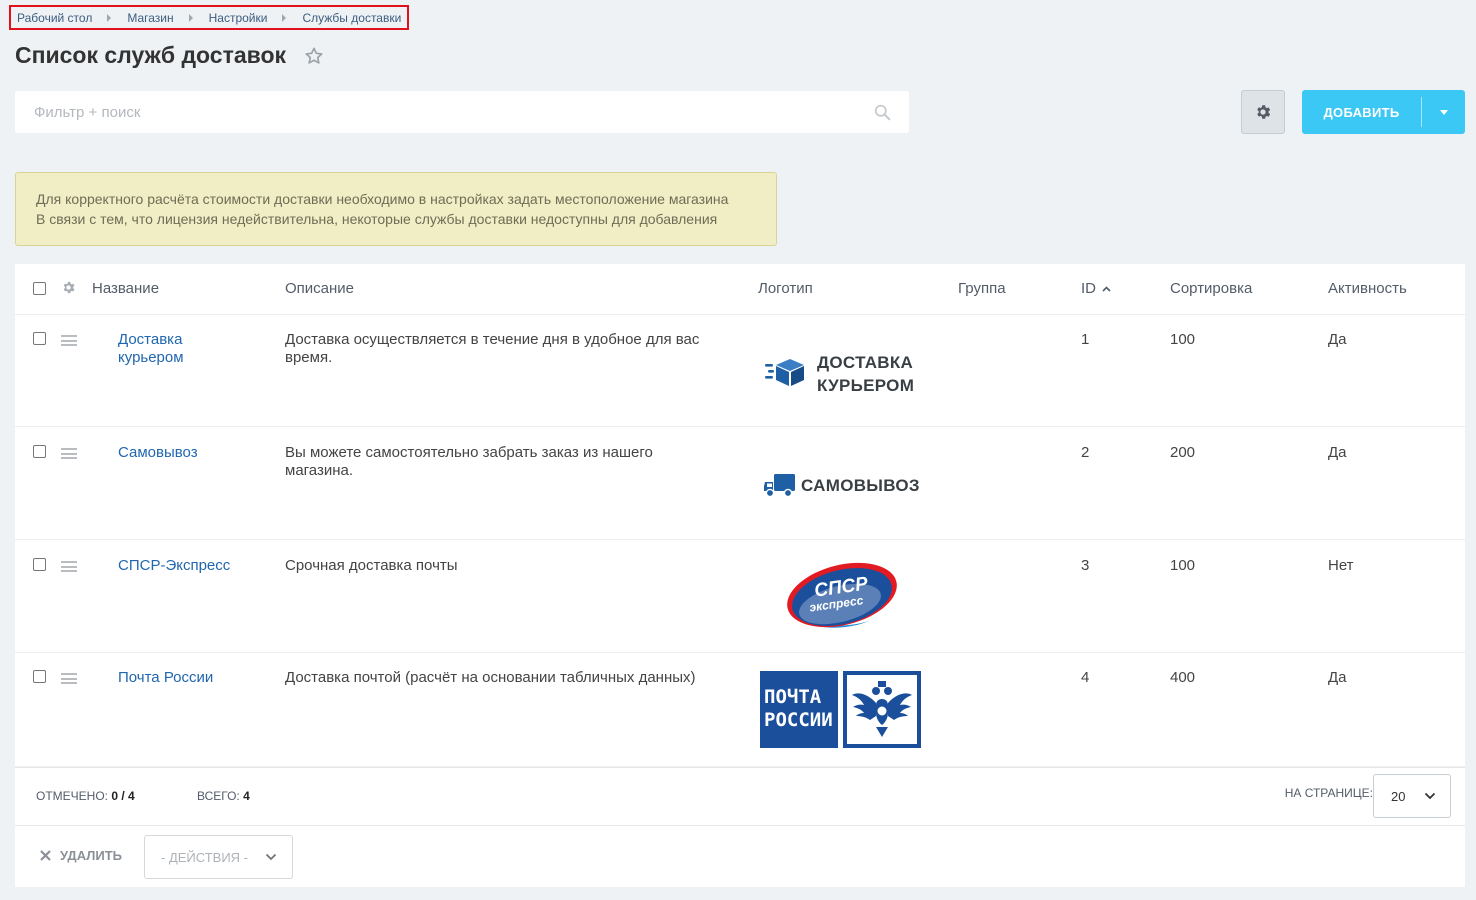 The width and height of the screenshot is (1476, 900). What do you see at coordinates (798, 720) in the screenshot?
I see `logo-text-line: РОССИИ` at bounding box center [798, 720].